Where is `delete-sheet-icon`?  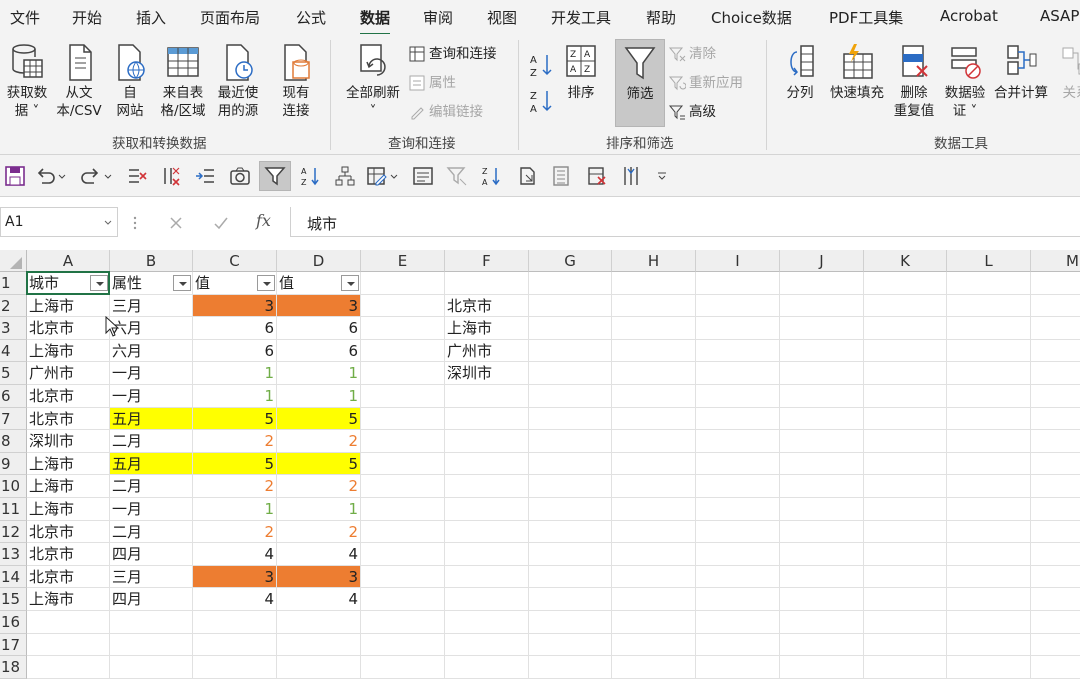 delete-sheet-icon is located at coordinates (597, 176).